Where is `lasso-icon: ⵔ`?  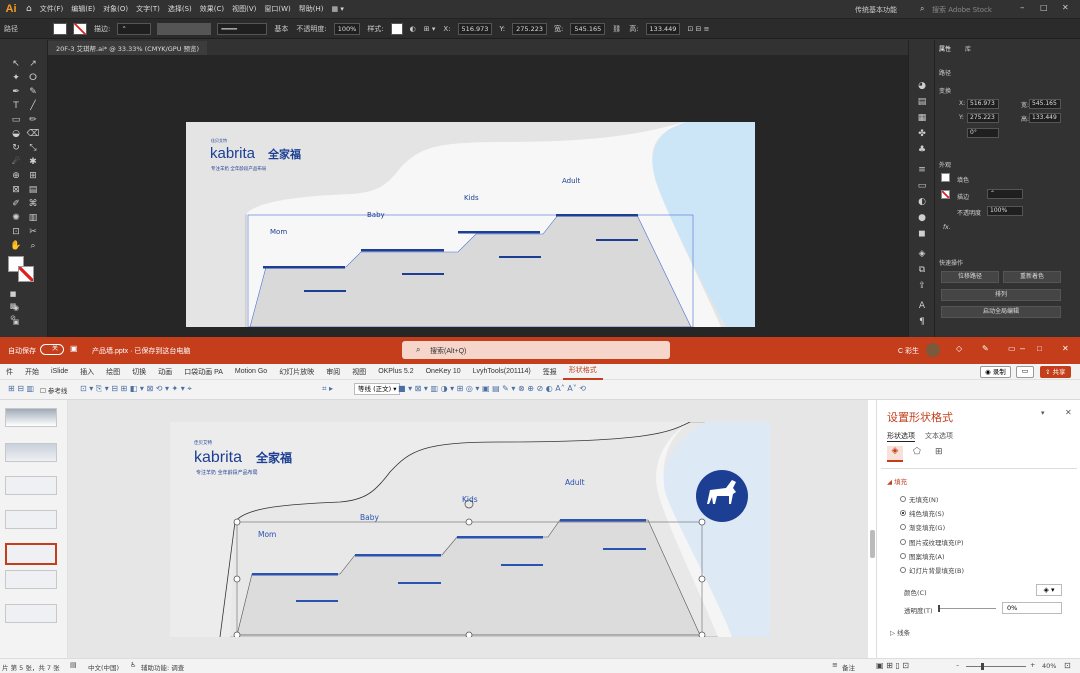
lasso-icon: ⵔ is located at coordinates (33, 78).